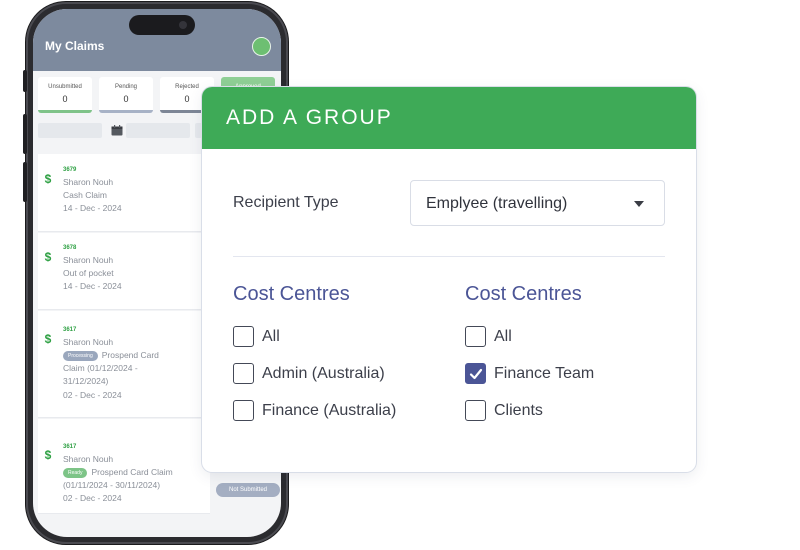 Image resolution: width=800 pixels, height=550 pixels. I want to click on checkbox-label: Clients, so click(518, 410).